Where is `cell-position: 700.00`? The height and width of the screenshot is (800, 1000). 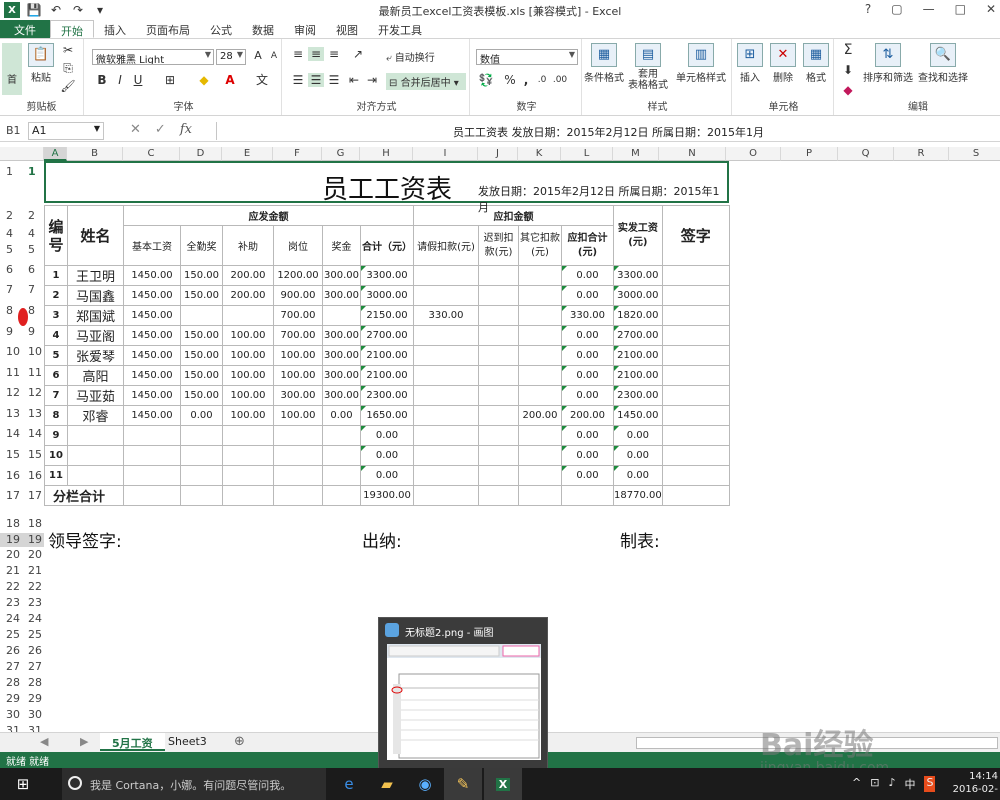
cell-position: 700.00 is located at coordinates (298, 315).